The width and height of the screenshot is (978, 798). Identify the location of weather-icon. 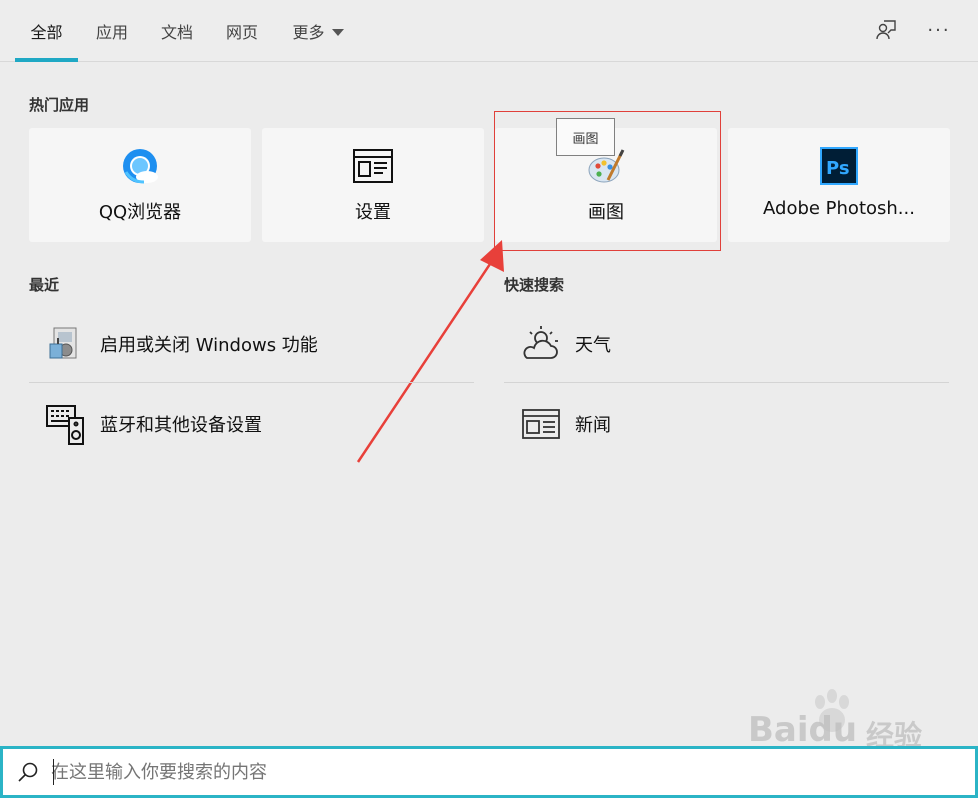
(541, 344).